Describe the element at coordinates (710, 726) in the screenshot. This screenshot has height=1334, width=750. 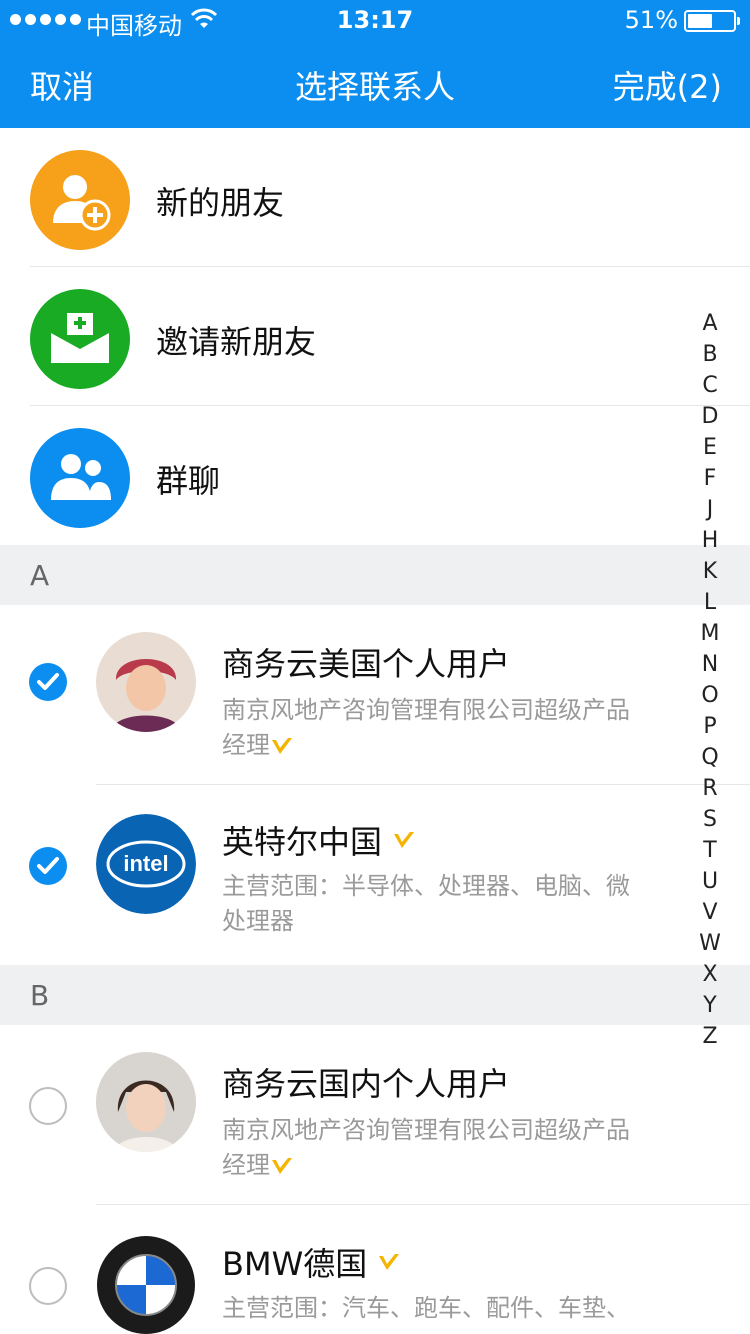
I see `index-letter-p: P` at that location.